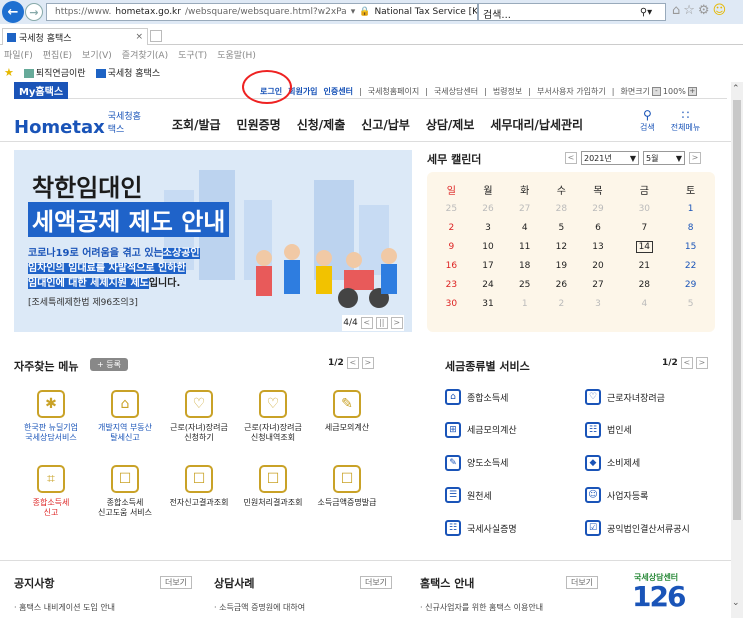 The width and height of the screenshot is (743, 618). Describe the element at coordinates (338, 91) in the screenshot. I see `cert-center-link: 인증센터` at that location.